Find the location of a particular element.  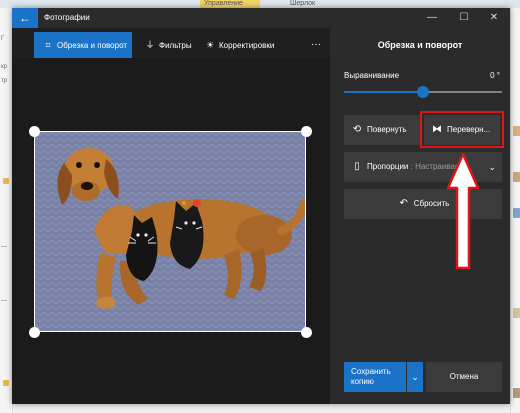

more-options-icon: ··· is located at coordinates (316, 45).